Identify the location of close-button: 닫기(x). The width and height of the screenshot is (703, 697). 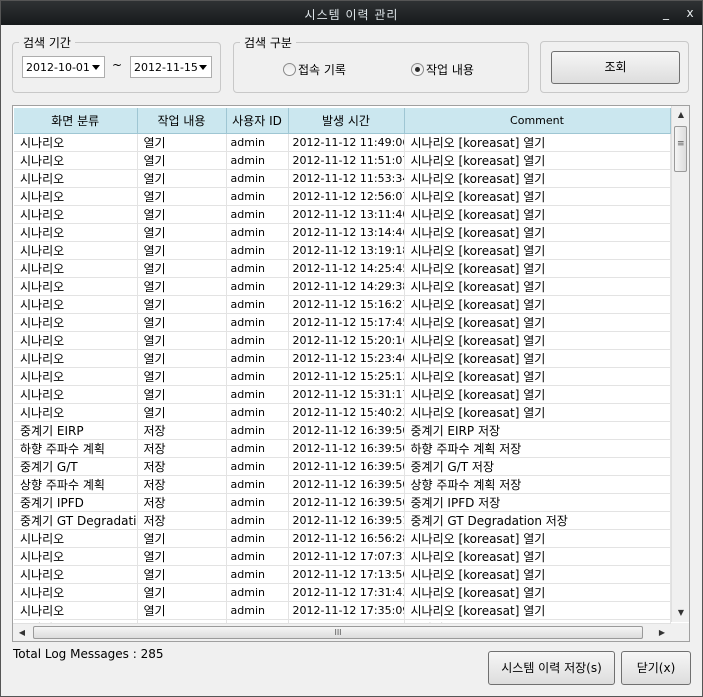
(656, 668).